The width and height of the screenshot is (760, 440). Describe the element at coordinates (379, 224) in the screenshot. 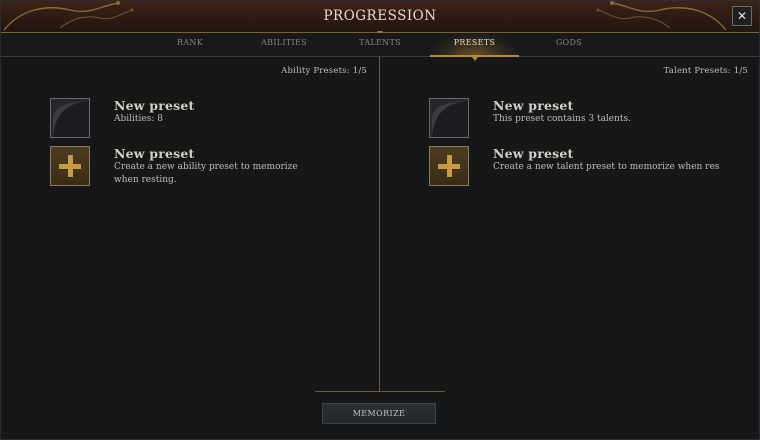

I see `panel-divider` at that location.